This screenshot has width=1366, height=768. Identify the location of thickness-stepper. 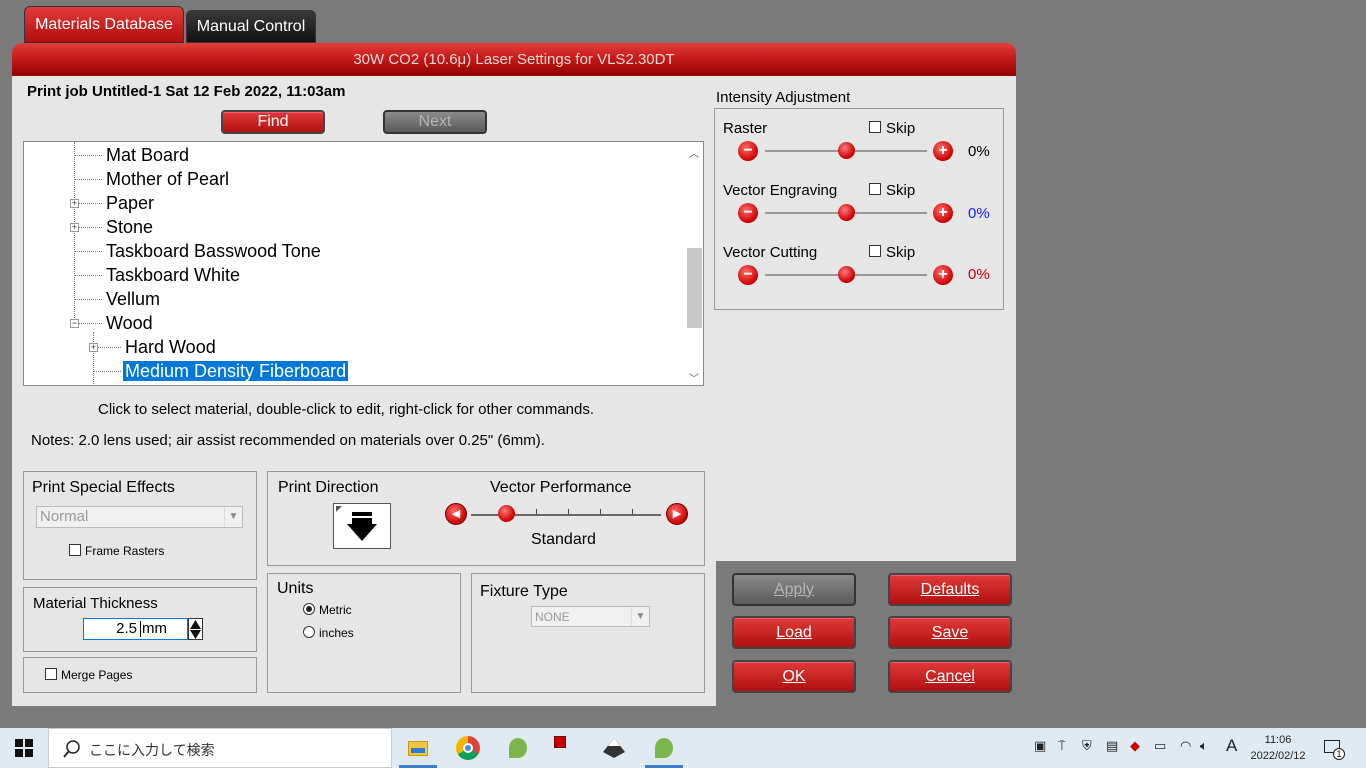
(195, 629).